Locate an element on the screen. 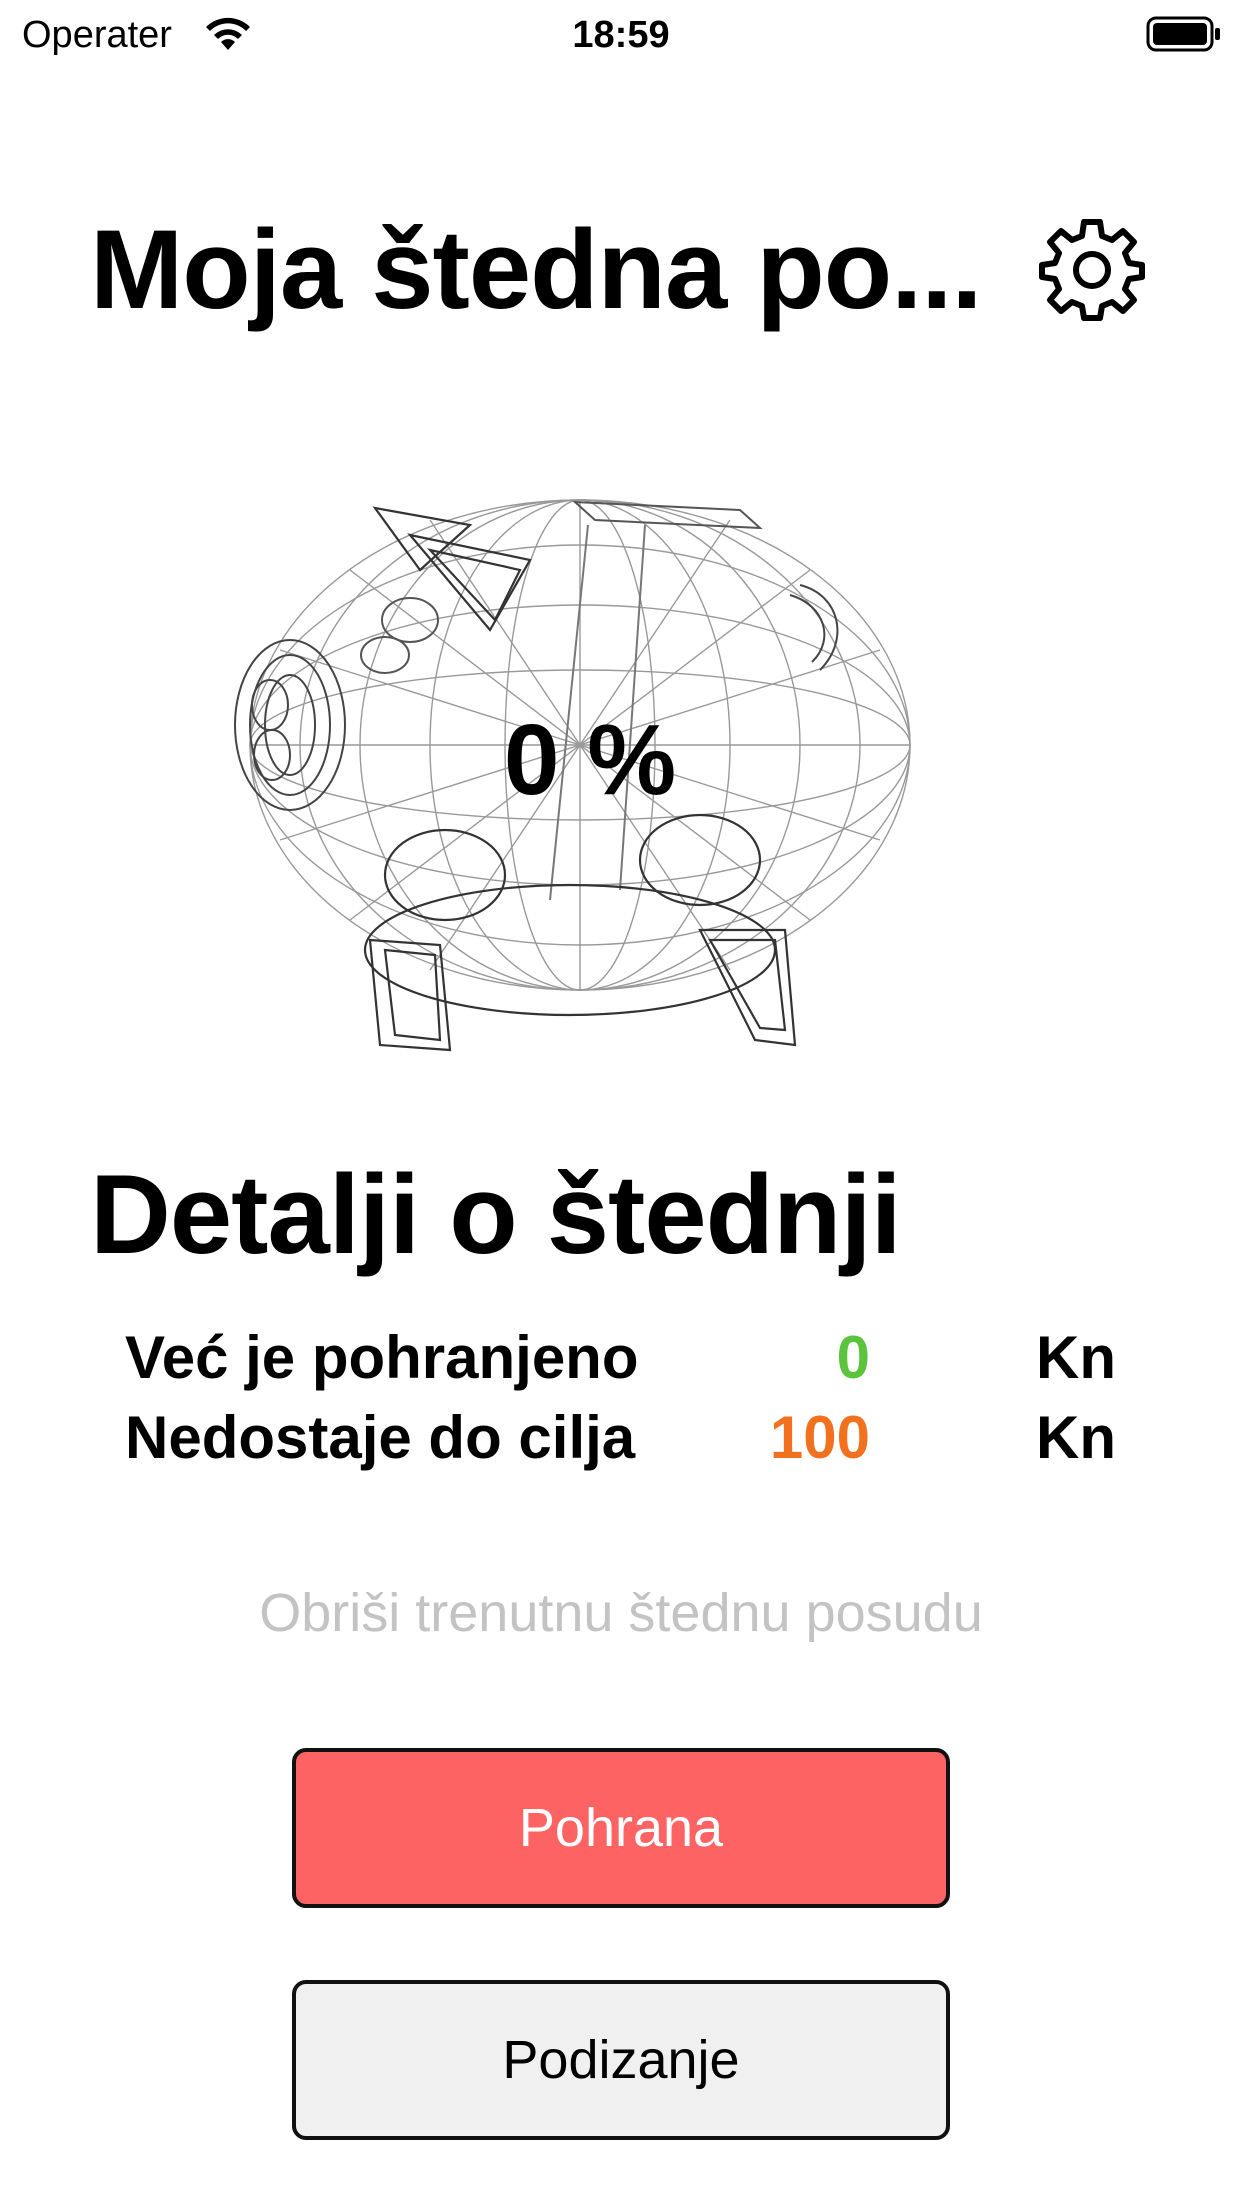 The height and width of the screenshot is (2208, 1242). deposit-button: Pohrana is located at coordinates (621, 1828).